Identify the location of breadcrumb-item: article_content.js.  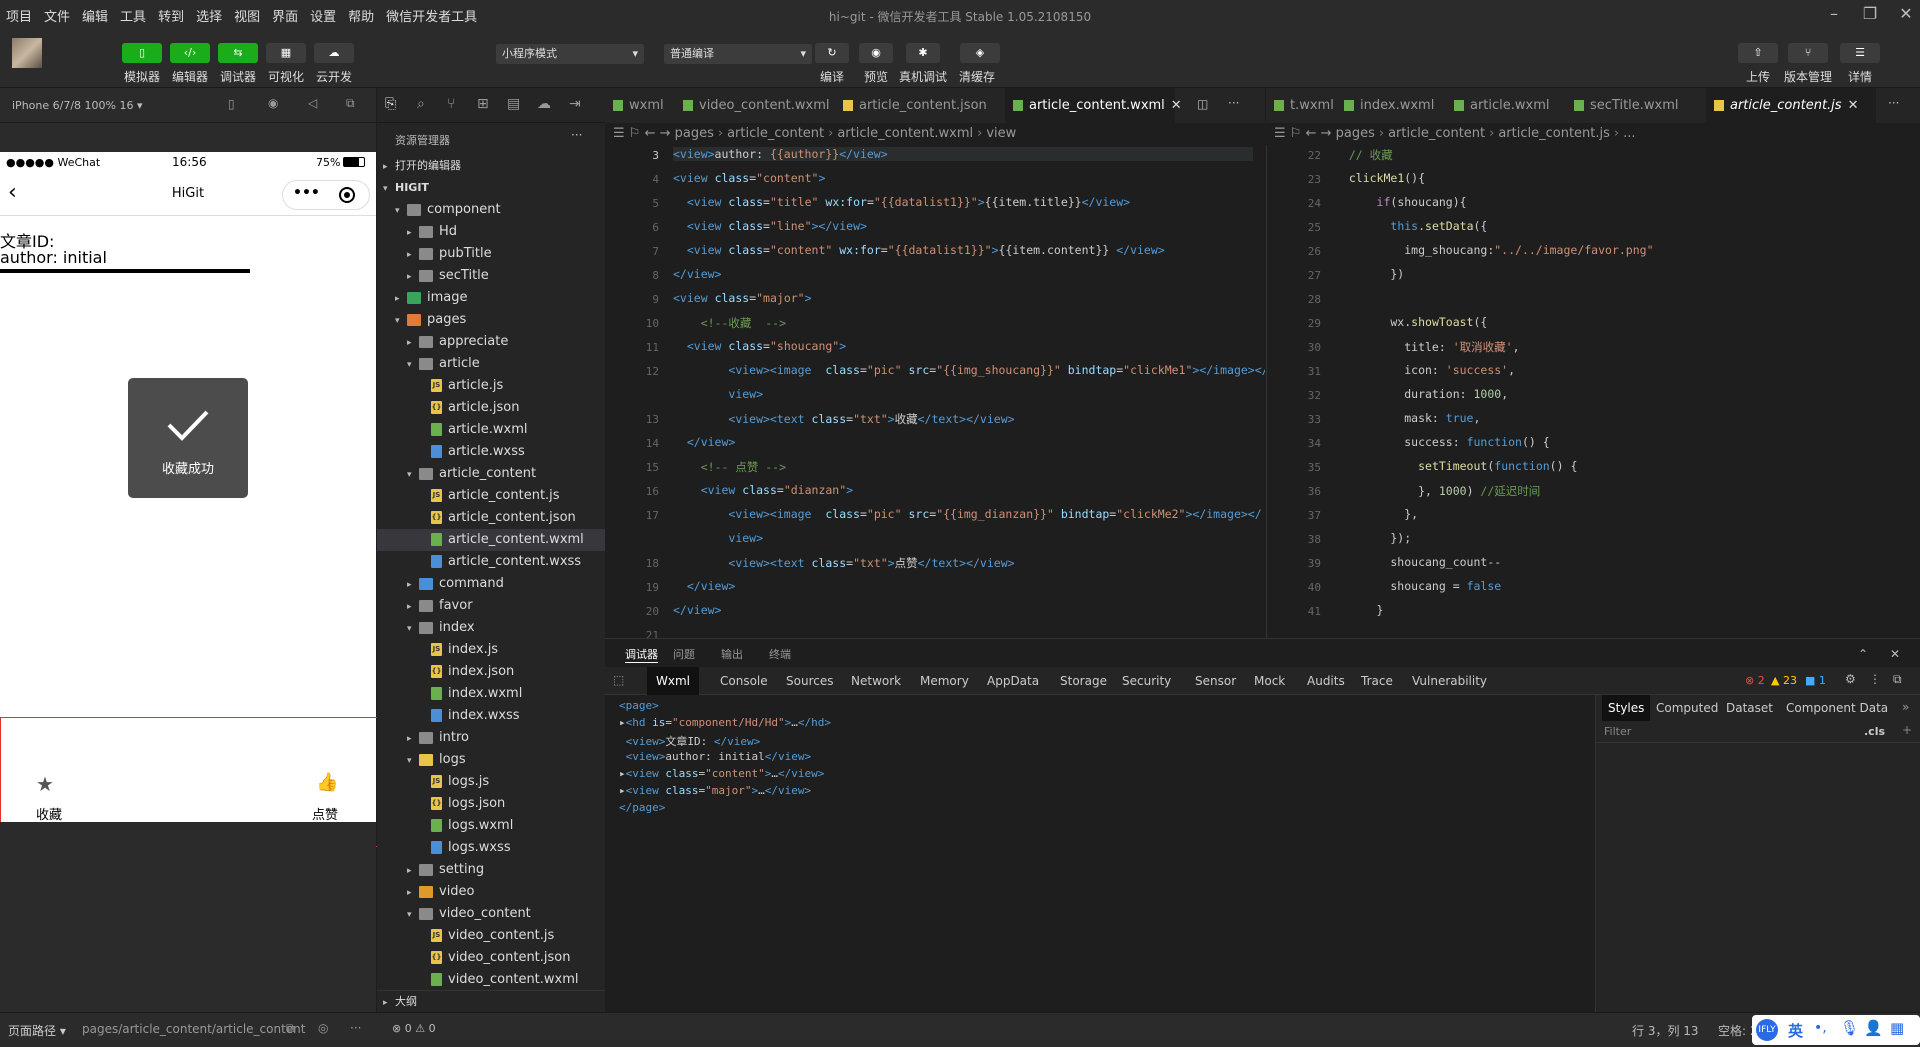
(1554, 133).